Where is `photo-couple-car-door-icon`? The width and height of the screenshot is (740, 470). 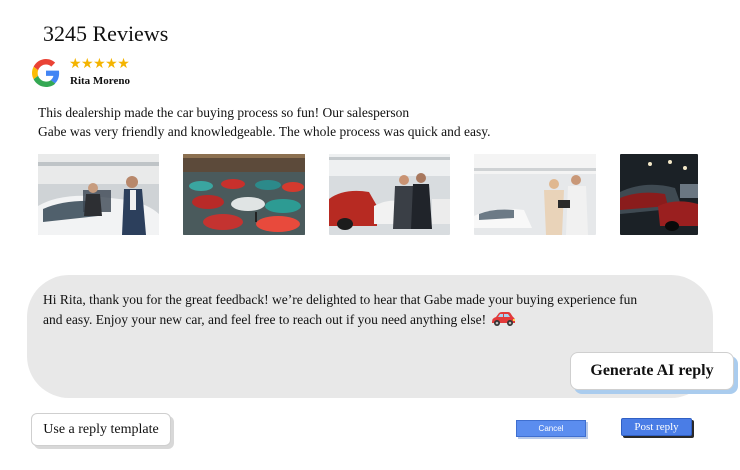 photo-couple-car-door-icon is located at coordinates (98, 194).